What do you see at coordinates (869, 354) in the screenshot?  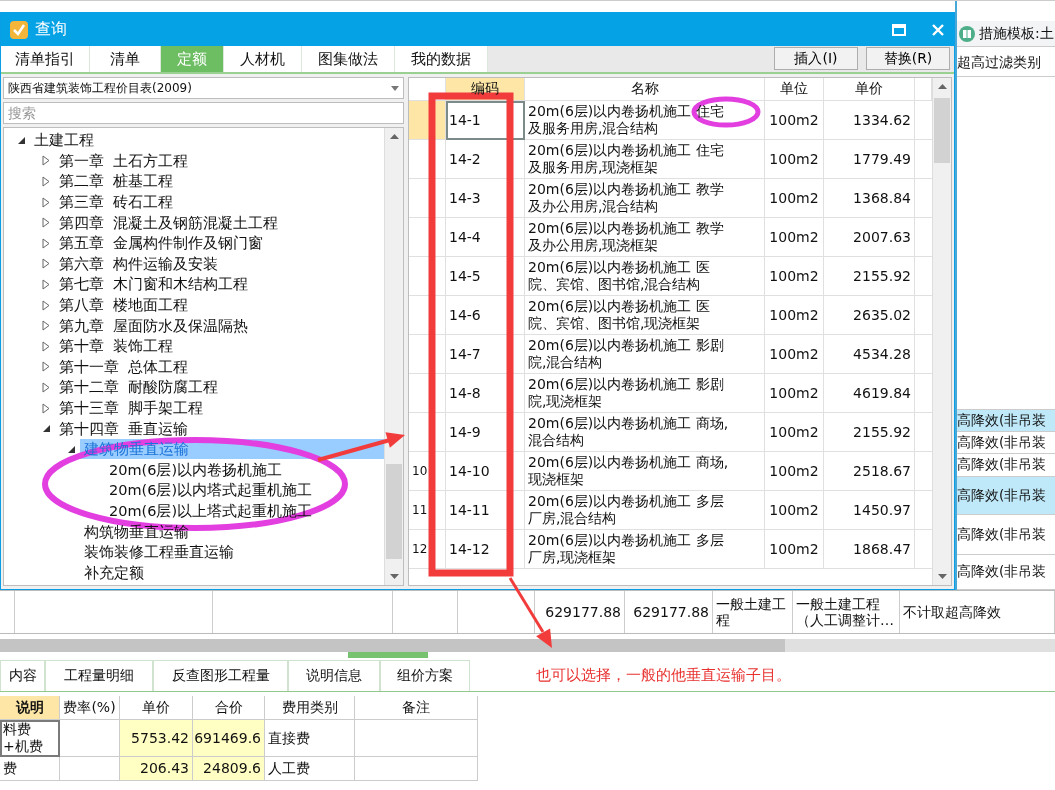 I see `table-cell: 4534.28` at bounding box center [869, 354].